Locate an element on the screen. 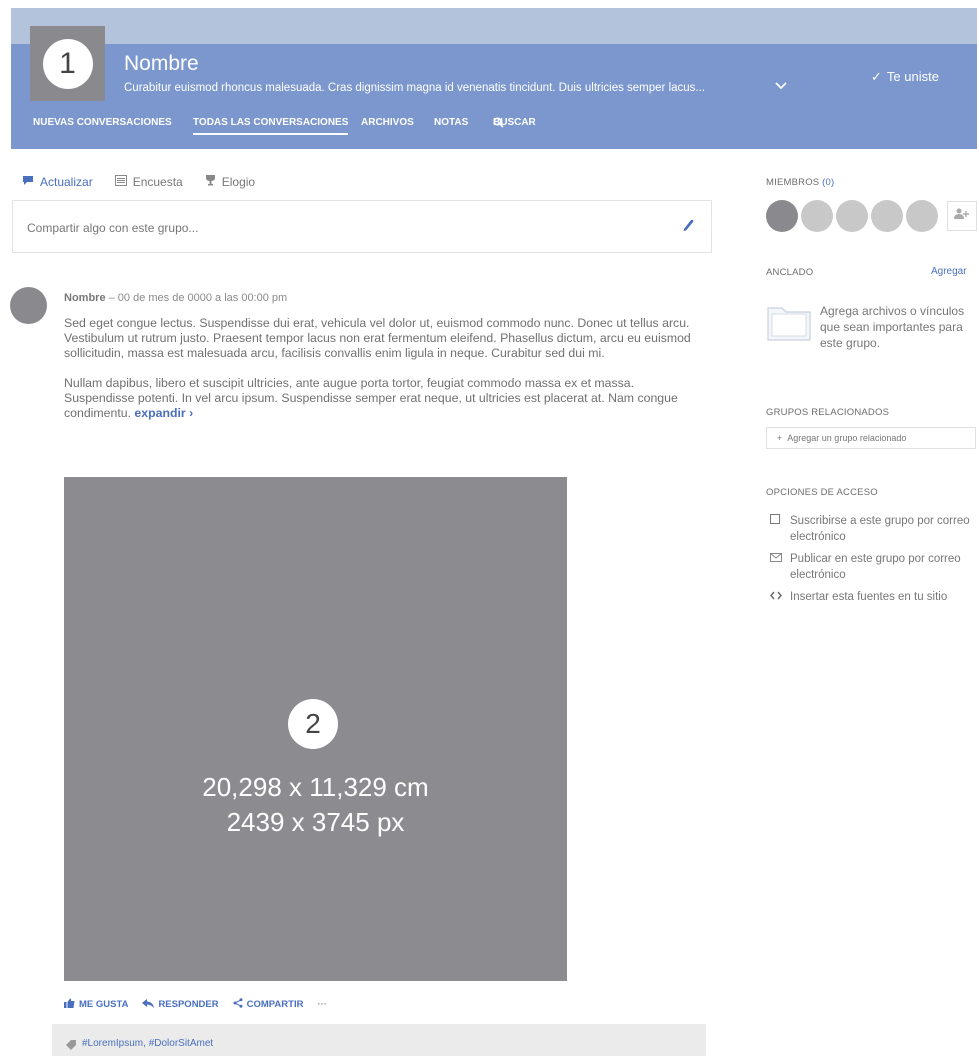 The height and width of the screenshot is (1056, 979). access-options-heading: OPCIONES DE ACCESO is located at coordinates (822, 492).